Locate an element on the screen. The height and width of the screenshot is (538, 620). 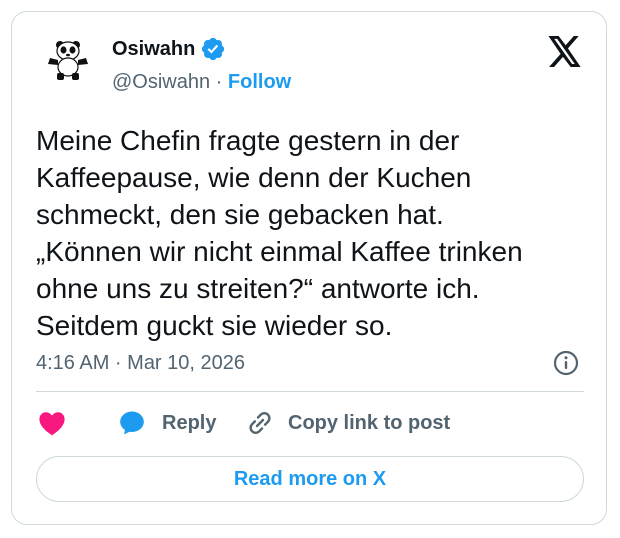
x-logo-icon is located at coordinates (565, 51).